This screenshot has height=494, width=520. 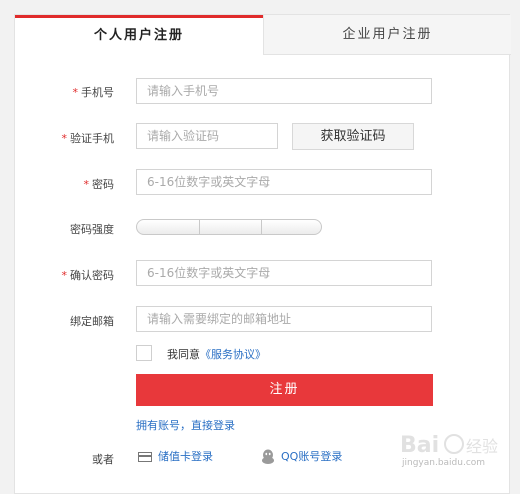 I want to click on qq-penguin-icon, so click(x=268, y=456).